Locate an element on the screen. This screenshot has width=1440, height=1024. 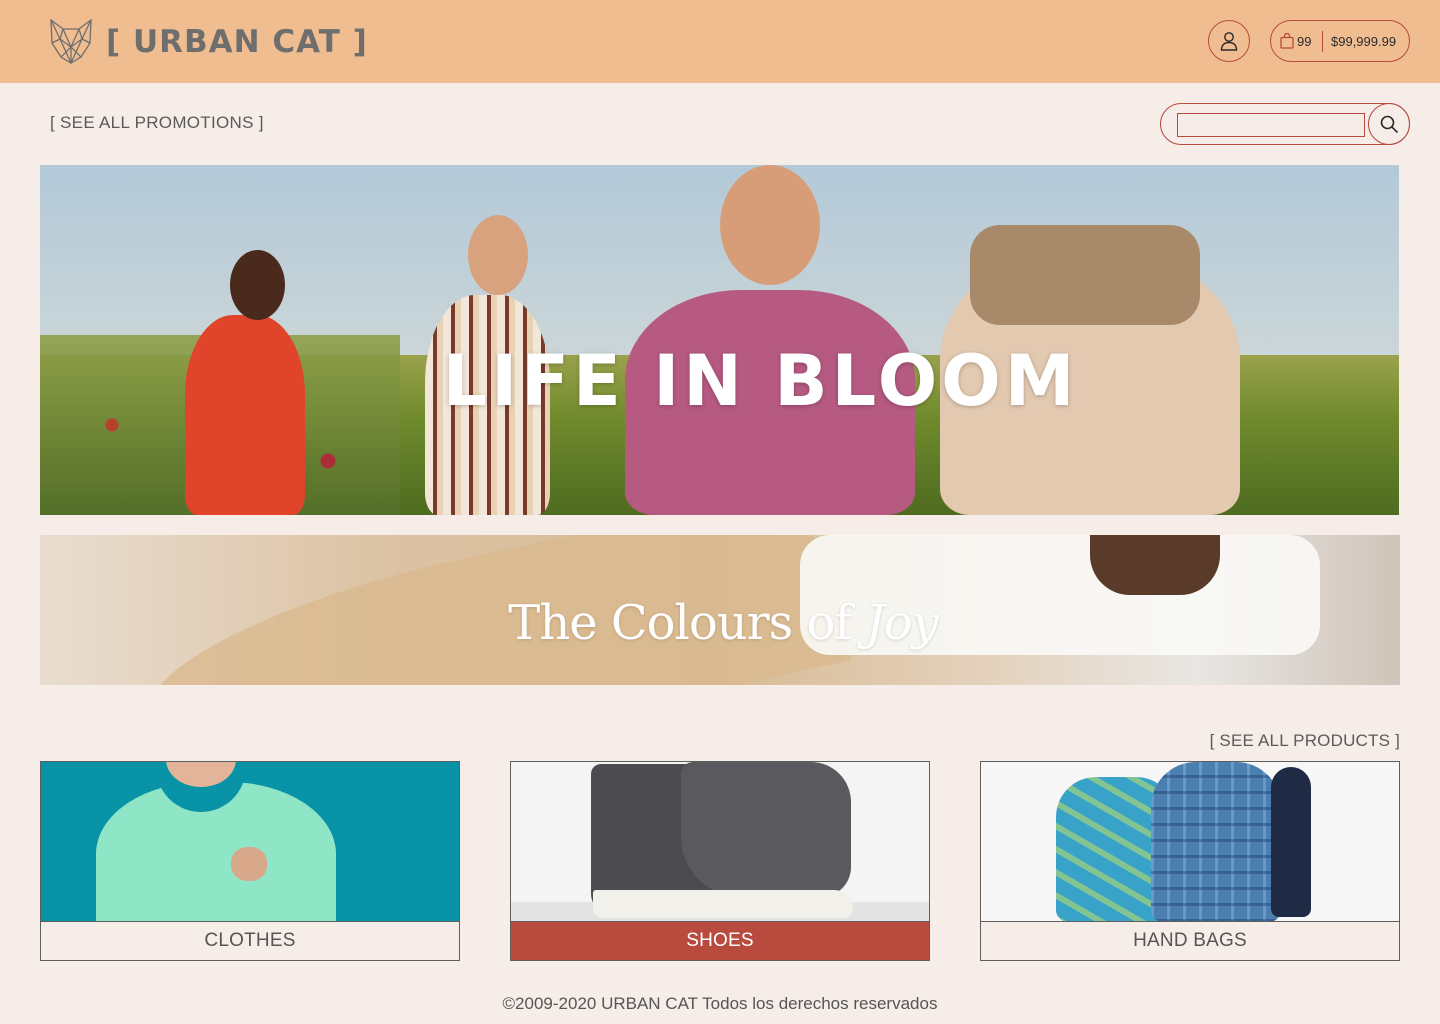
category-card-clothes: CLOTHES is located at coordinates (250, 861).